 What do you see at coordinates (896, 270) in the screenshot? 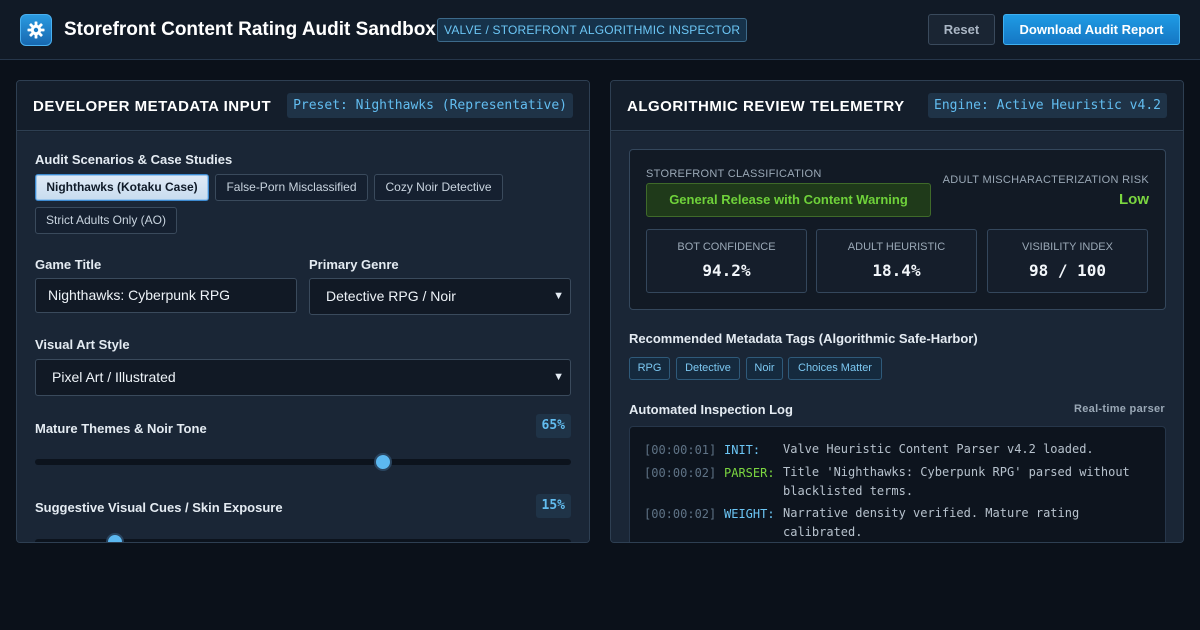
I see `metric-value: 18.4%` at bounding box center [896, 270].